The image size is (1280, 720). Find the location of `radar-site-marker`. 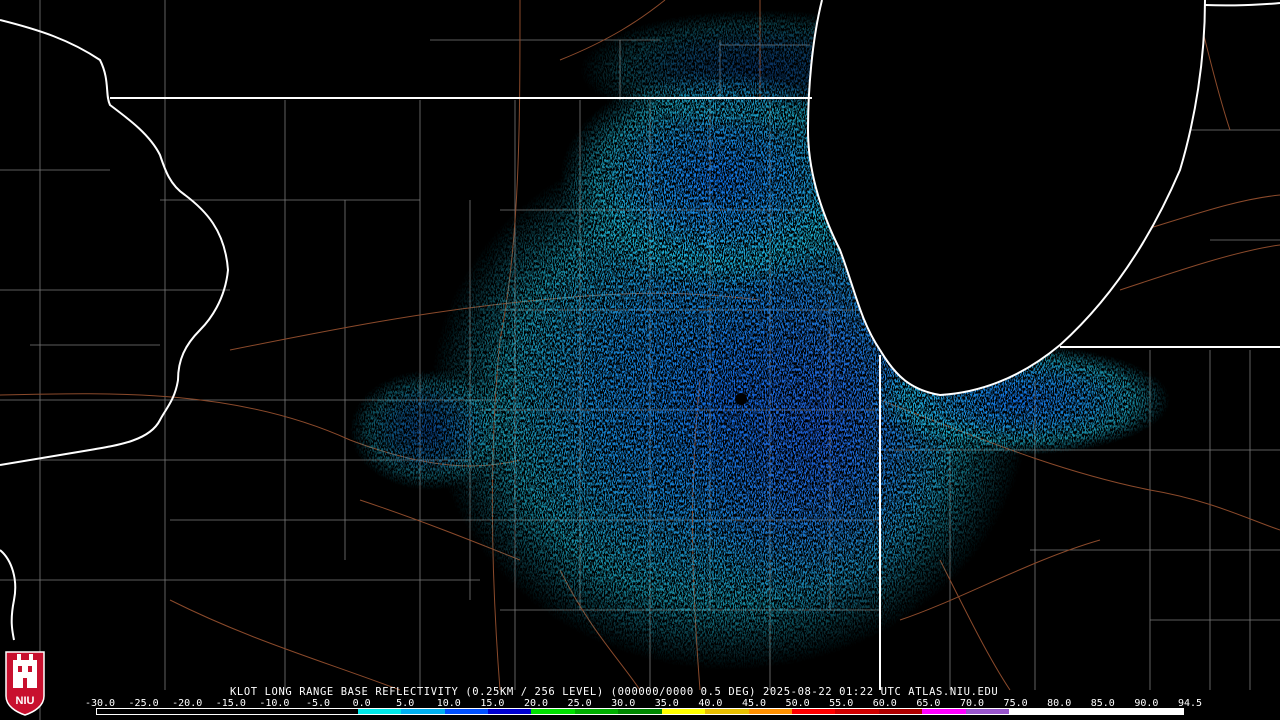

radar-site-marker is located at coordinates (741, 399).